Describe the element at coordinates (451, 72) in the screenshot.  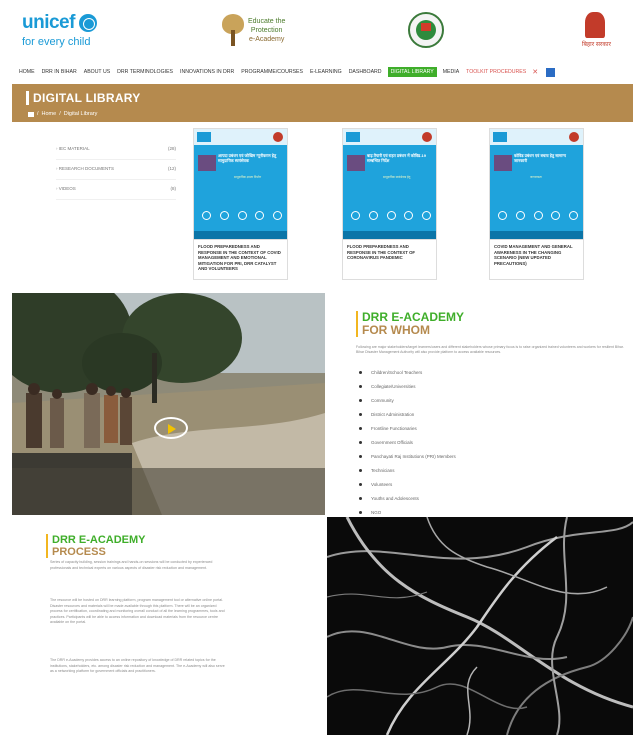
I see `nav-item-media: Media` at that location.